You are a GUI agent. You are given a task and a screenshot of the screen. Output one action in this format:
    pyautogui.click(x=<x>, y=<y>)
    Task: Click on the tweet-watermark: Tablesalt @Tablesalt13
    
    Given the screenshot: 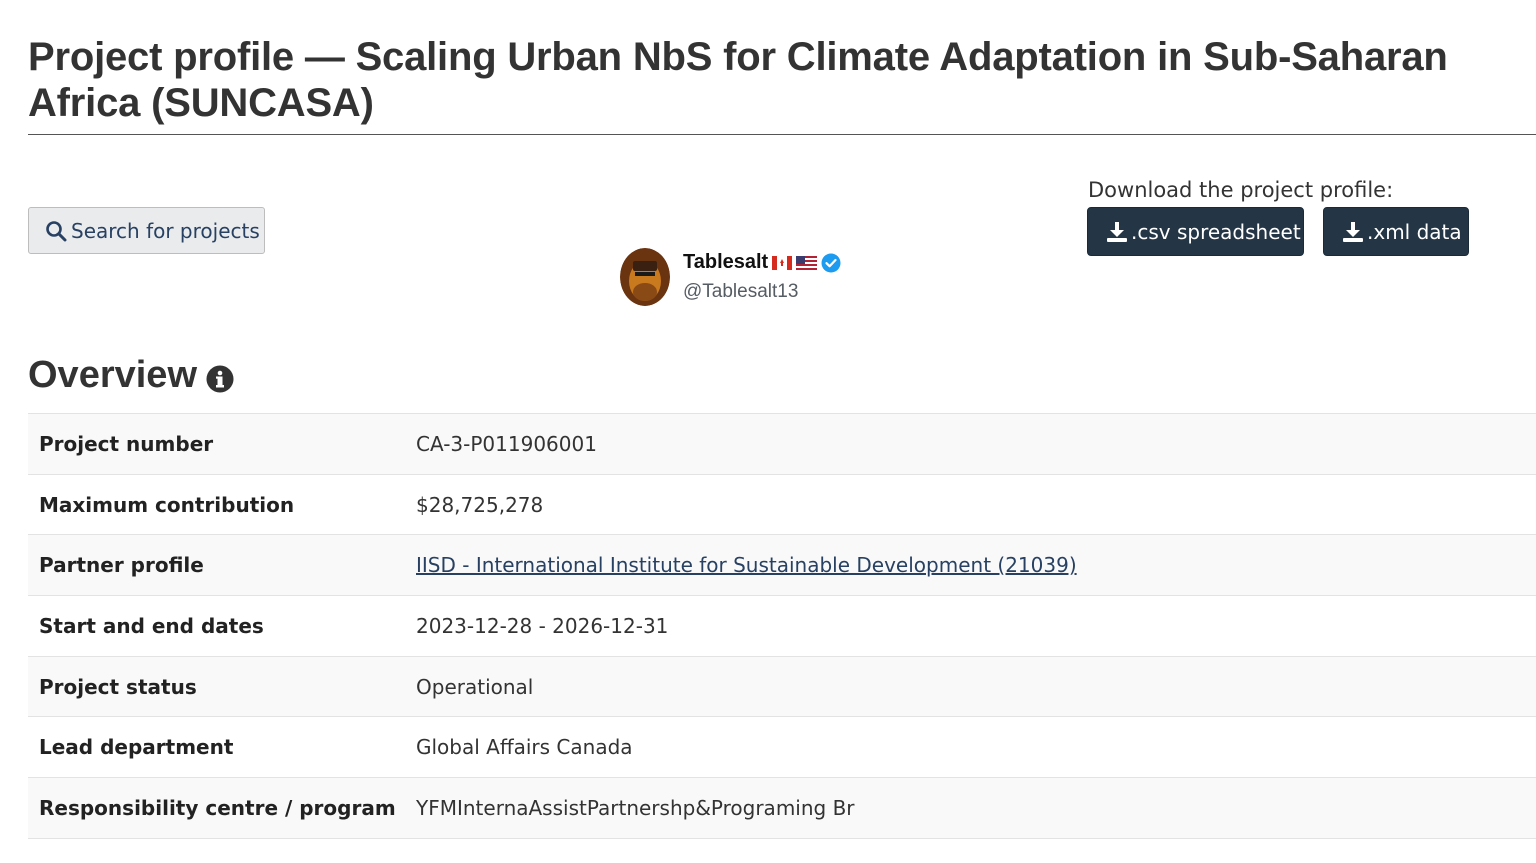 What is the action you would take?
    pyautogui.click(x=735, y=279)
    